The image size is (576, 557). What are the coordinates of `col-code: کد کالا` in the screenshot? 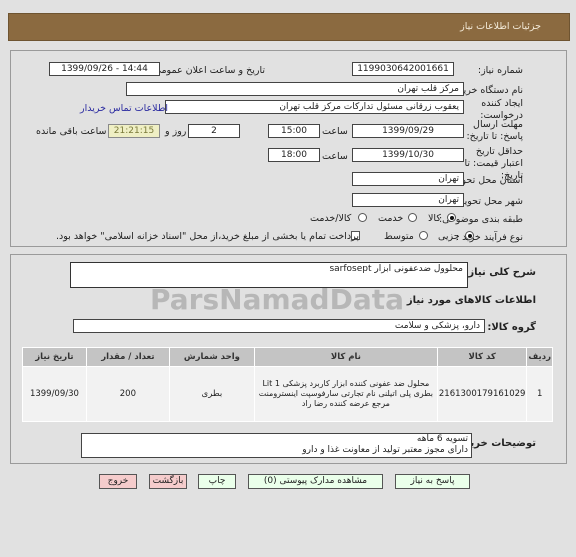 It's located at (482, 357).